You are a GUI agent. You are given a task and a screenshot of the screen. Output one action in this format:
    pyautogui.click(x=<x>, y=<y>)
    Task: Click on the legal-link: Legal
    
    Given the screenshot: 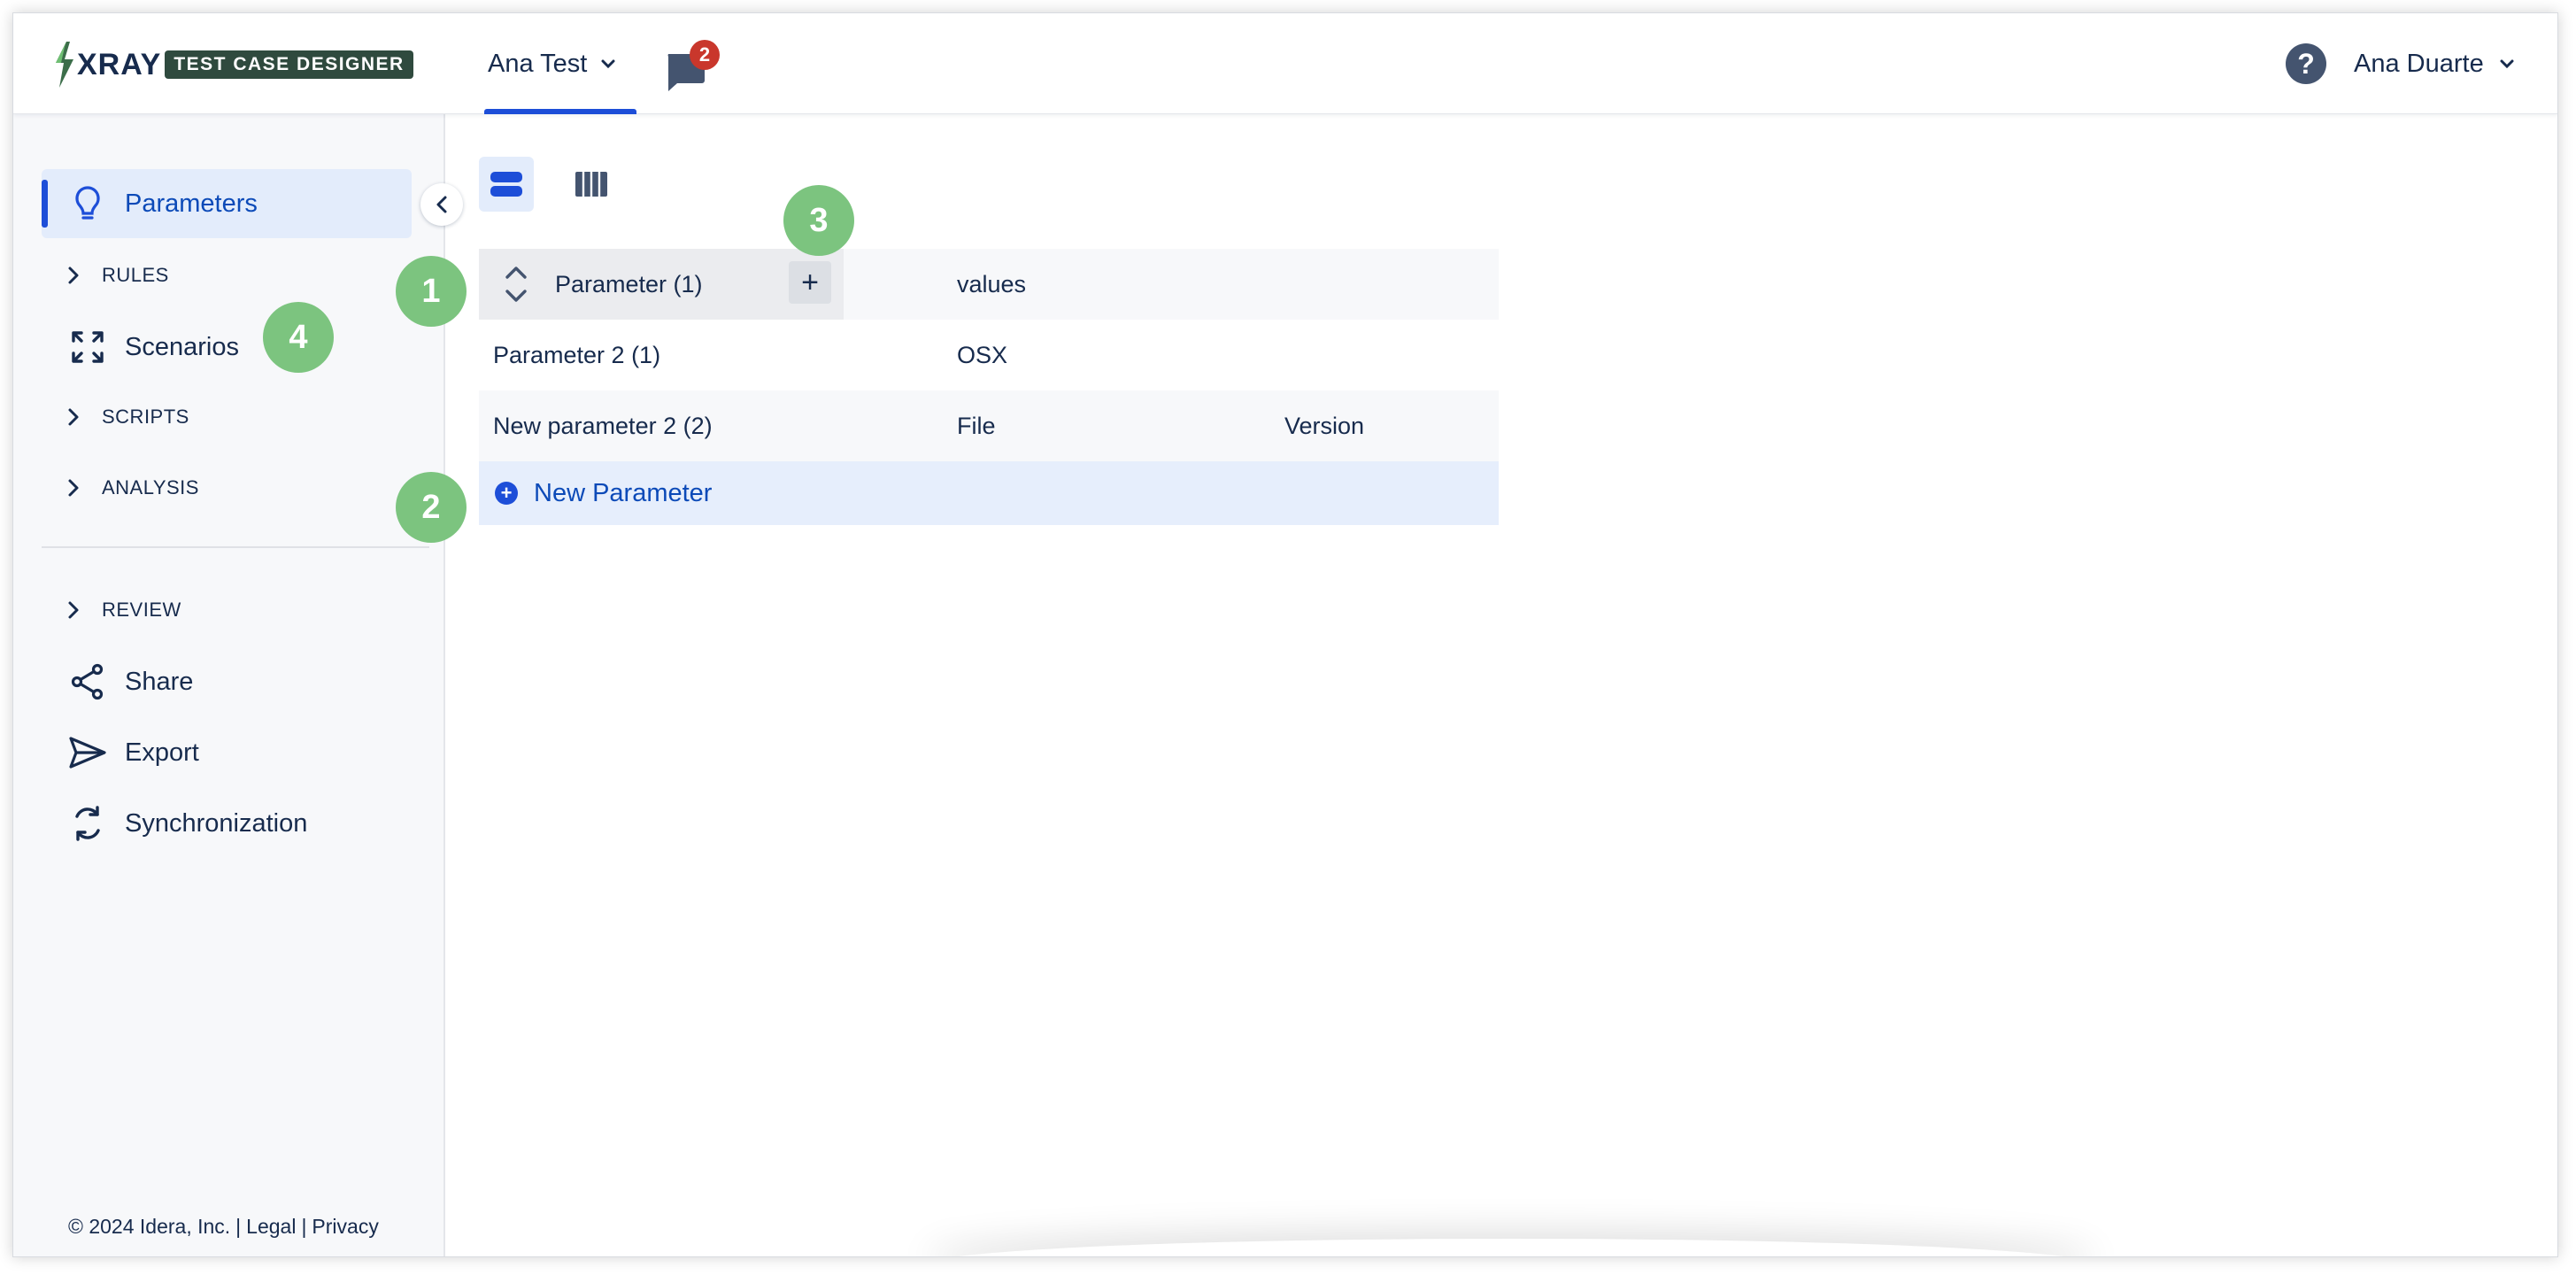 What is the action you would take?
    pyautogui.click(x=271, y=1227)
    